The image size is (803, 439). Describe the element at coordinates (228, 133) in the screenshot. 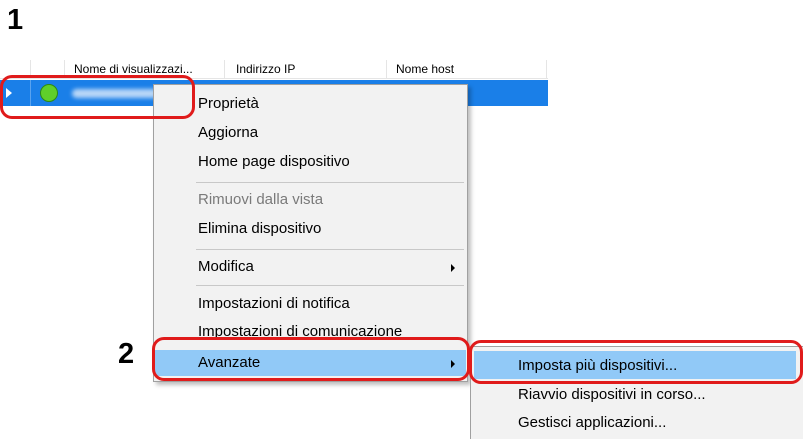

I see `menu-item-refresh: Aggiorna` at that location.